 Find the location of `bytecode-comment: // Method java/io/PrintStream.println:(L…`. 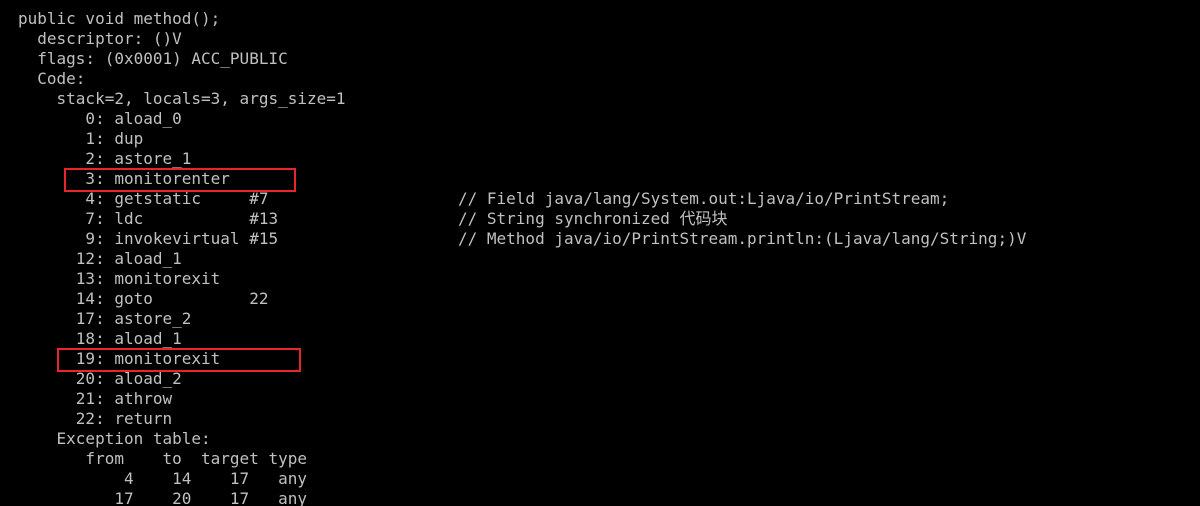

bytecode-comment: // Method java/io/PrintStream.println:(L… is located at coordinates (742, 238).